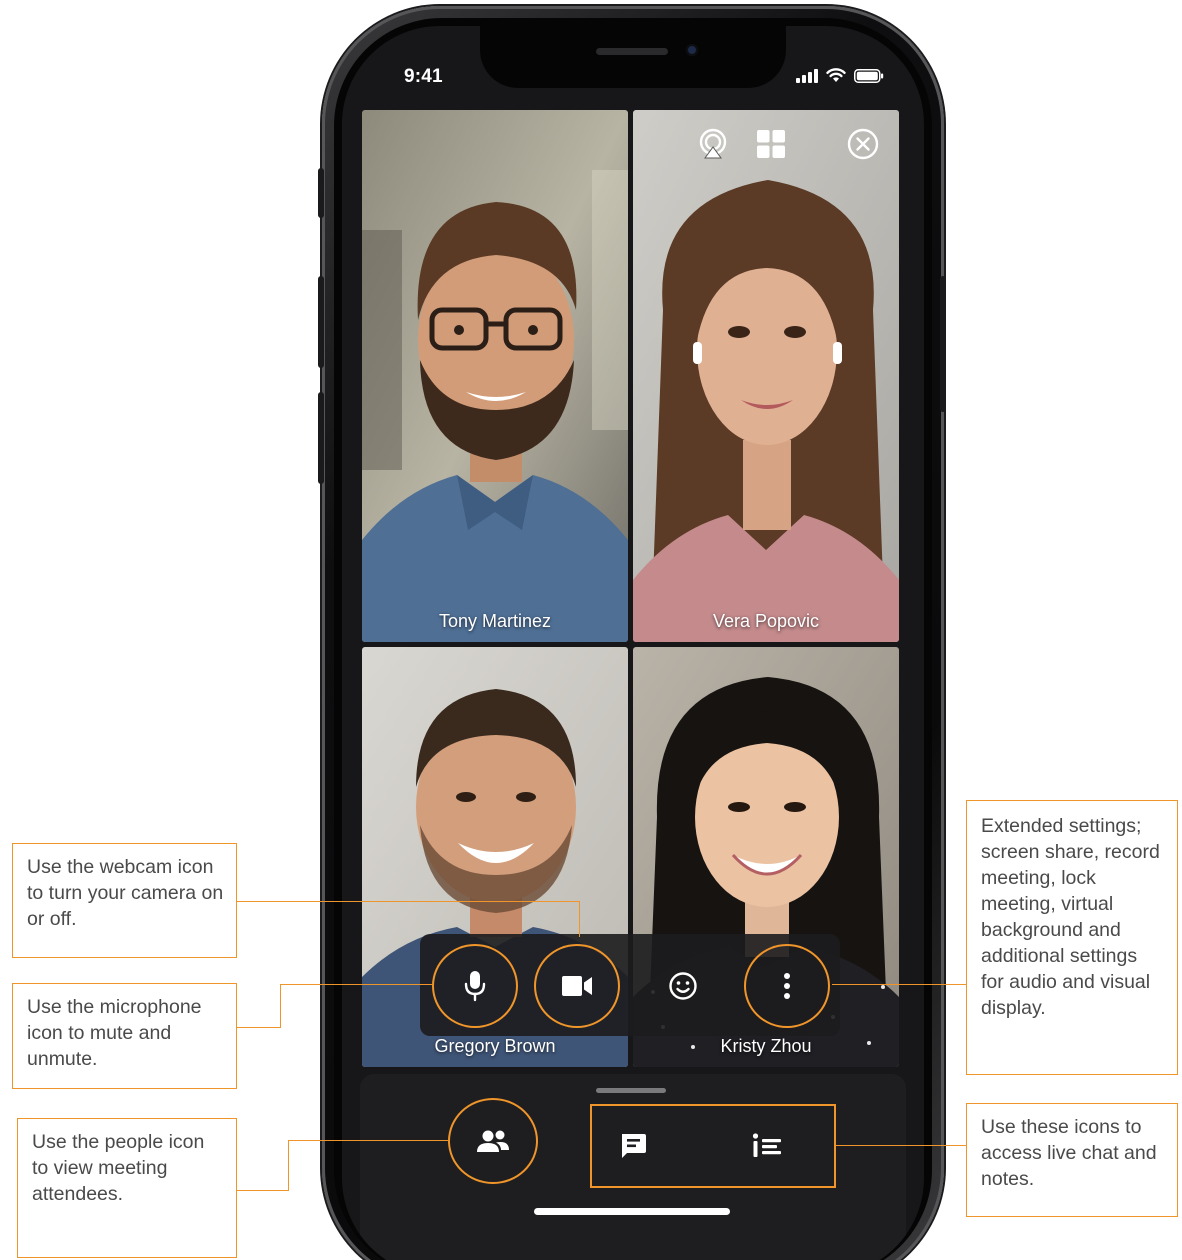 The image size is (1182, 1260). I want to click on close-circle-icon, so click(863, 144).